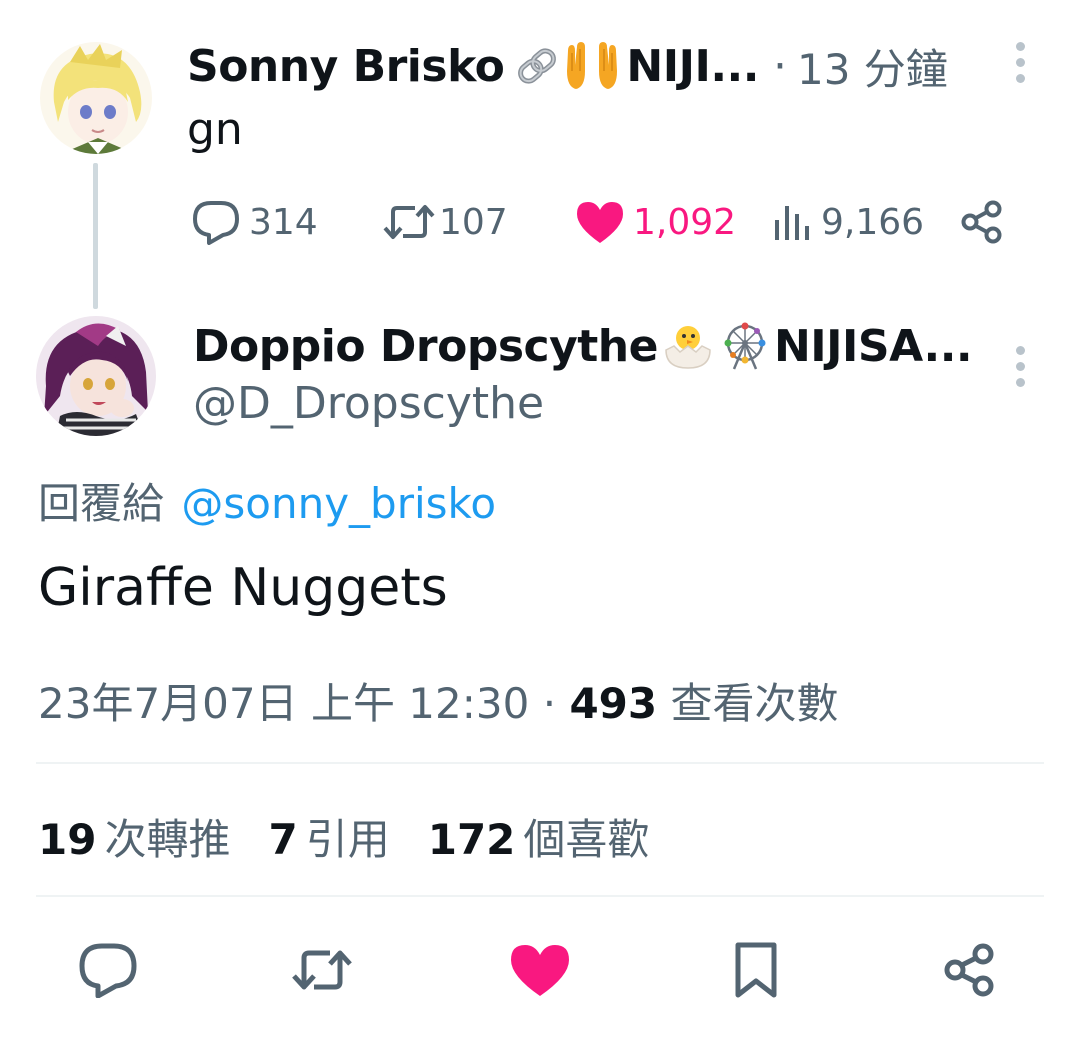 The image size is (1080, 1039). What do you see at coordinates (167, 839) in the screenshot?
I see `retweets-label: 次轉推` at bounding box center [167, 839].